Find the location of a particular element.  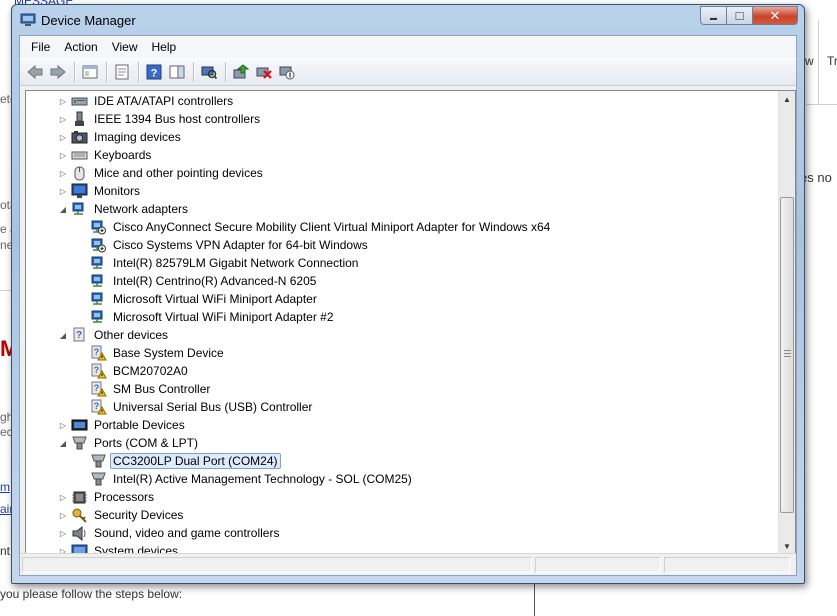

close-button: ✕ is located at coordinates (775, 15).